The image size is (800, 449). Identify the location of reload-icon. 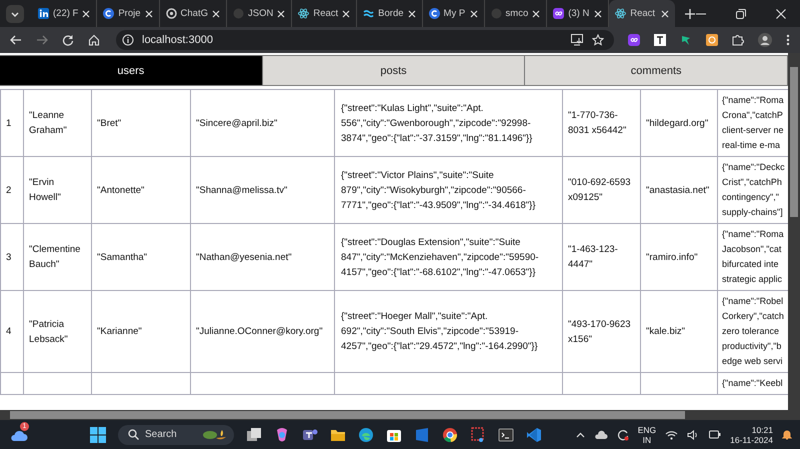
(68, 40).